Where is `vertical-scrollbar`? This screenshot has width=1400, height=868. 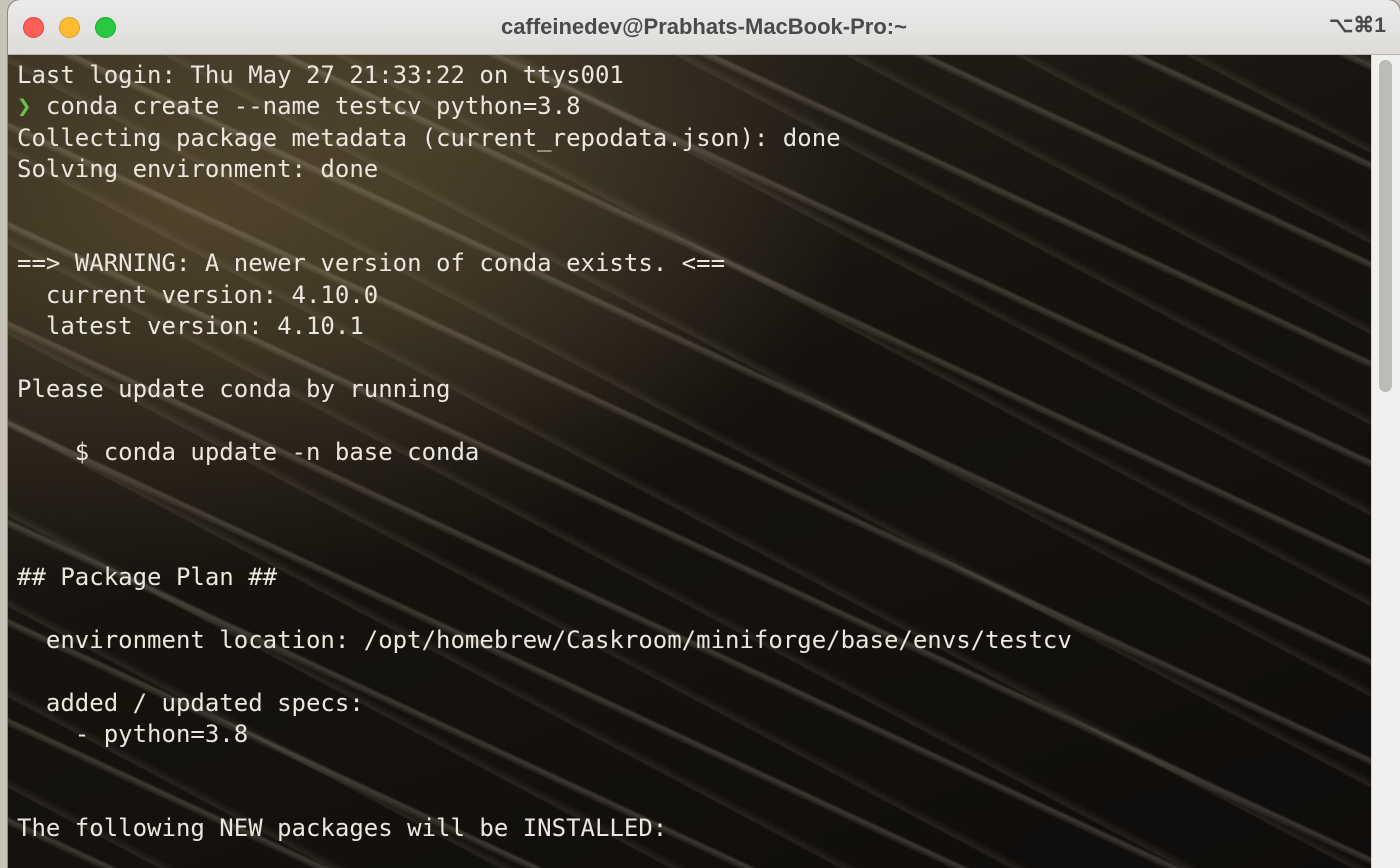 vertical-scrollbar is located at coordinates (1385, 461).